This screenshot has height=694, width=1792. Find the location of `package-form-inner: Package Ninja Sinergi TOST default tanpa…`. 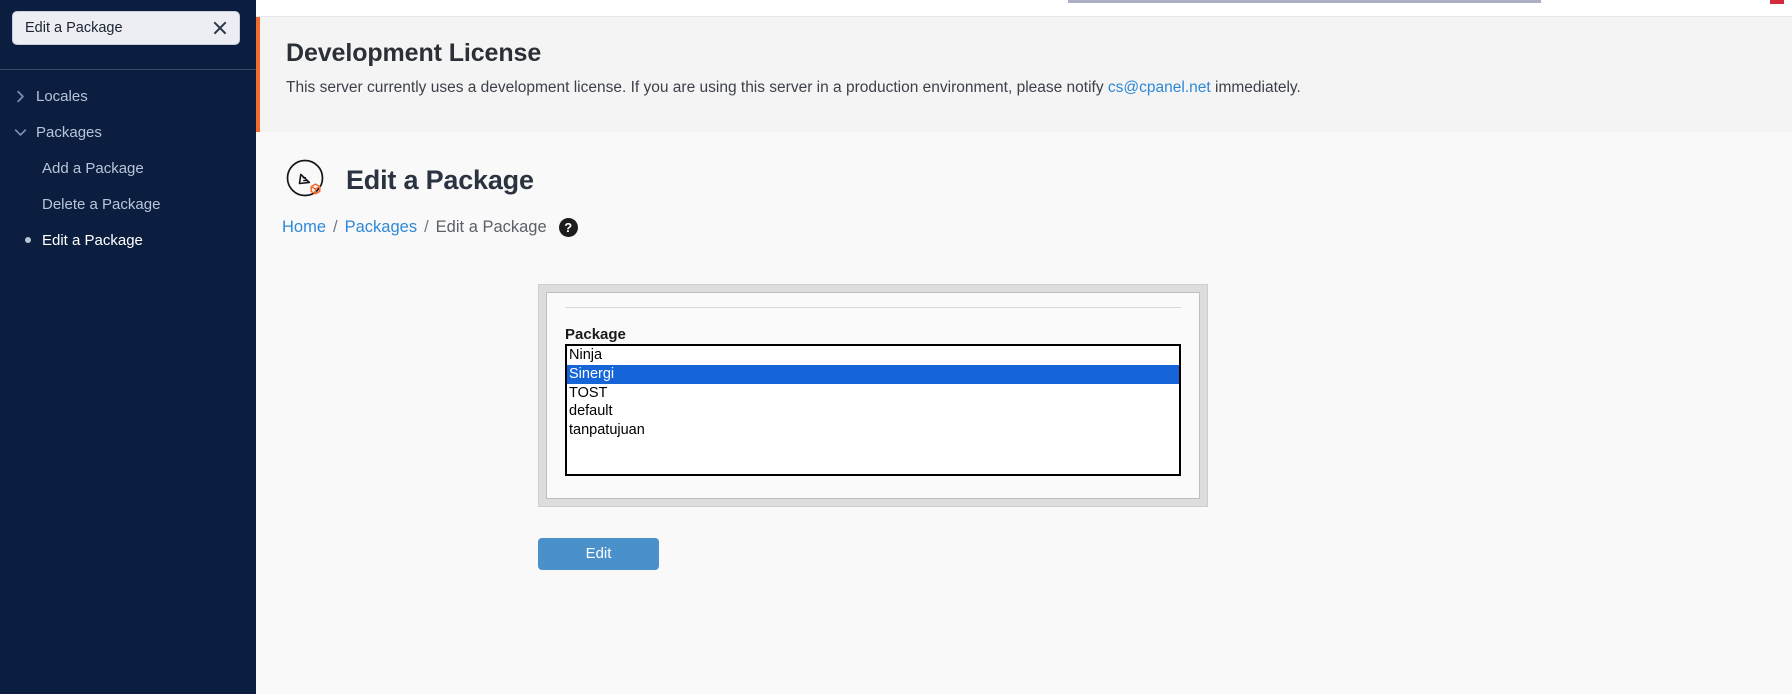

package-form-inner: Package Ninja Sinergi TOST default tanpa… is located at coordinates (873, 395).